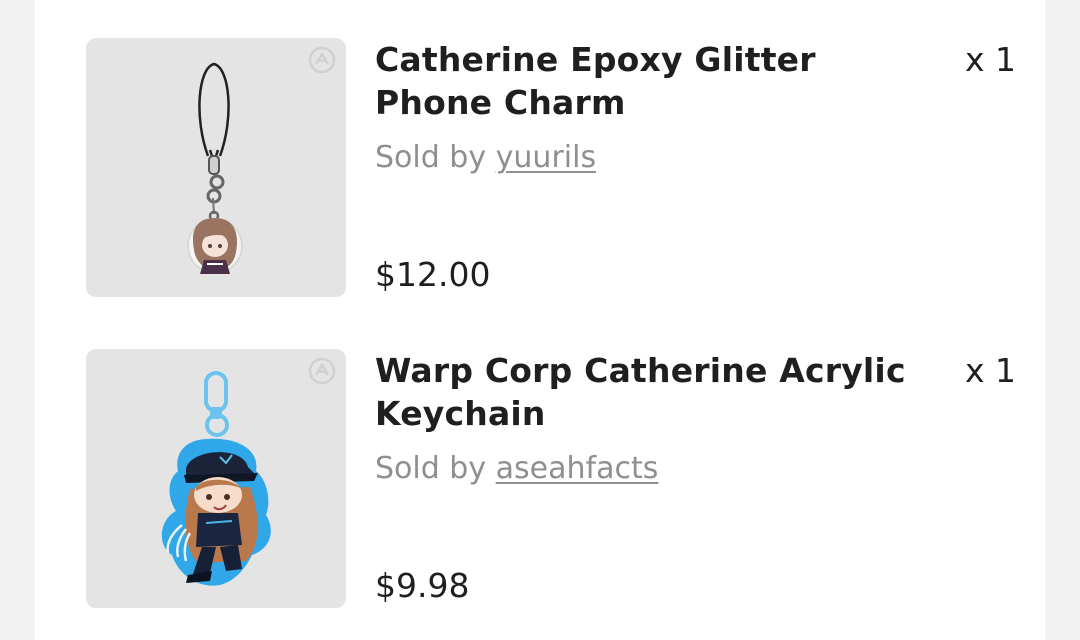  Describe the element at coordinates (546, 157) in the screenshot. I see `seller-link: yuurils` at that location.